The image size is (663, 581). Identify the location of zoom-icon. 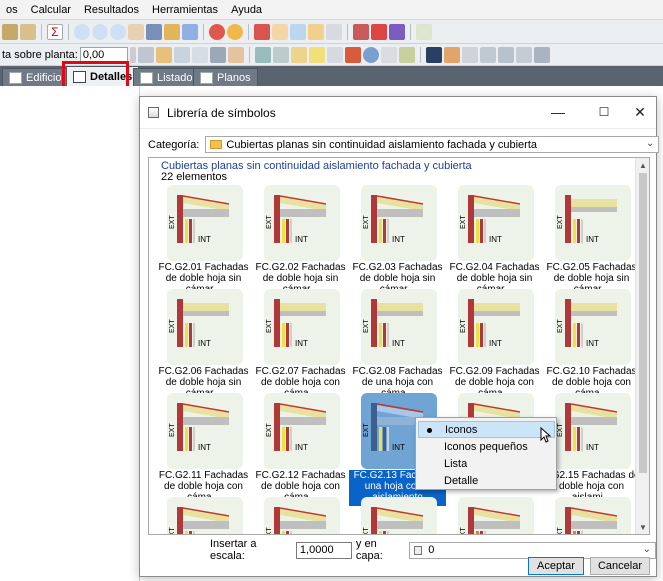
(82, 31).